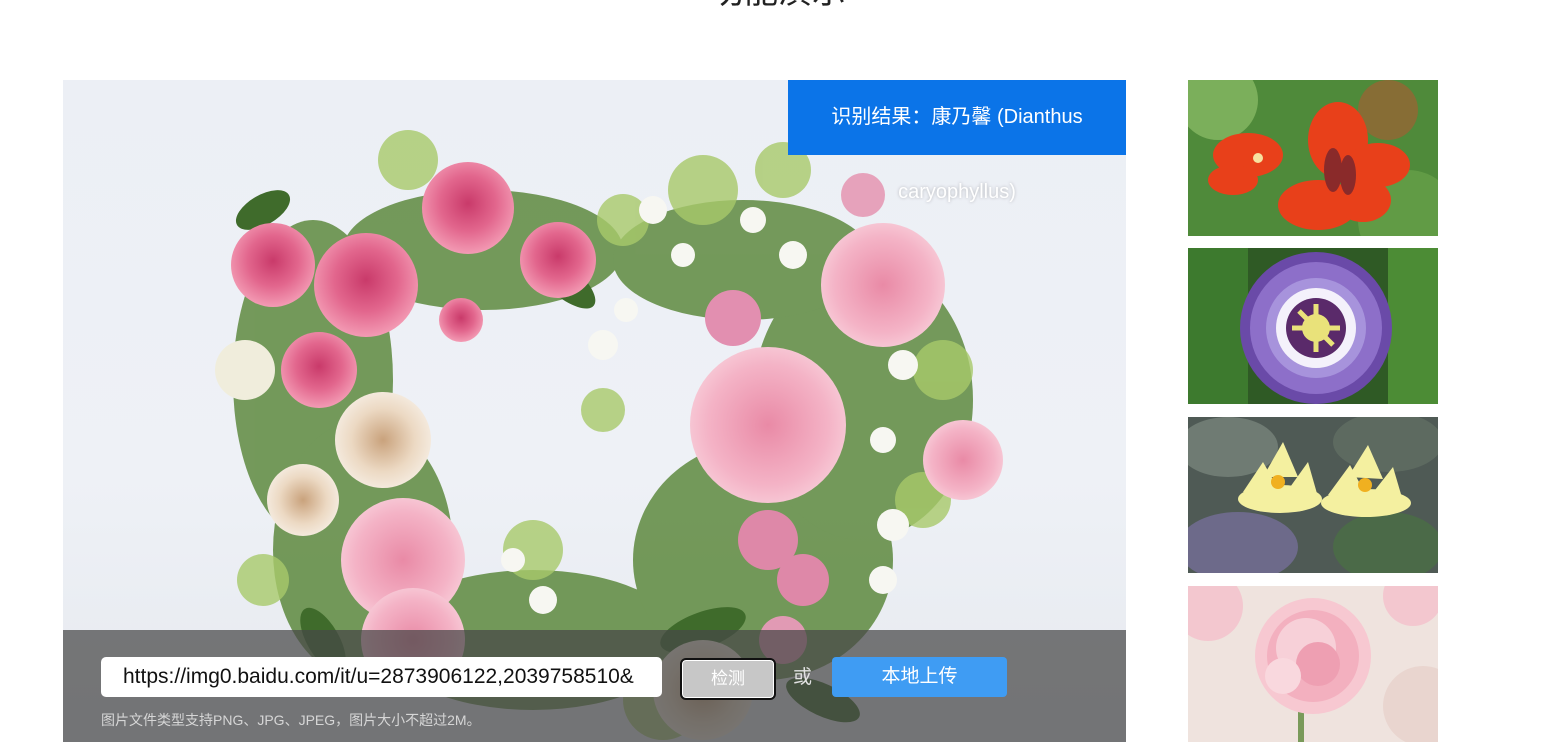 The image size is (1556, 756). I want to click on upload-hint: 图片文件类型支持PNG、JPG、JPEG，图片大小不超过2M。, so click(291, 720).